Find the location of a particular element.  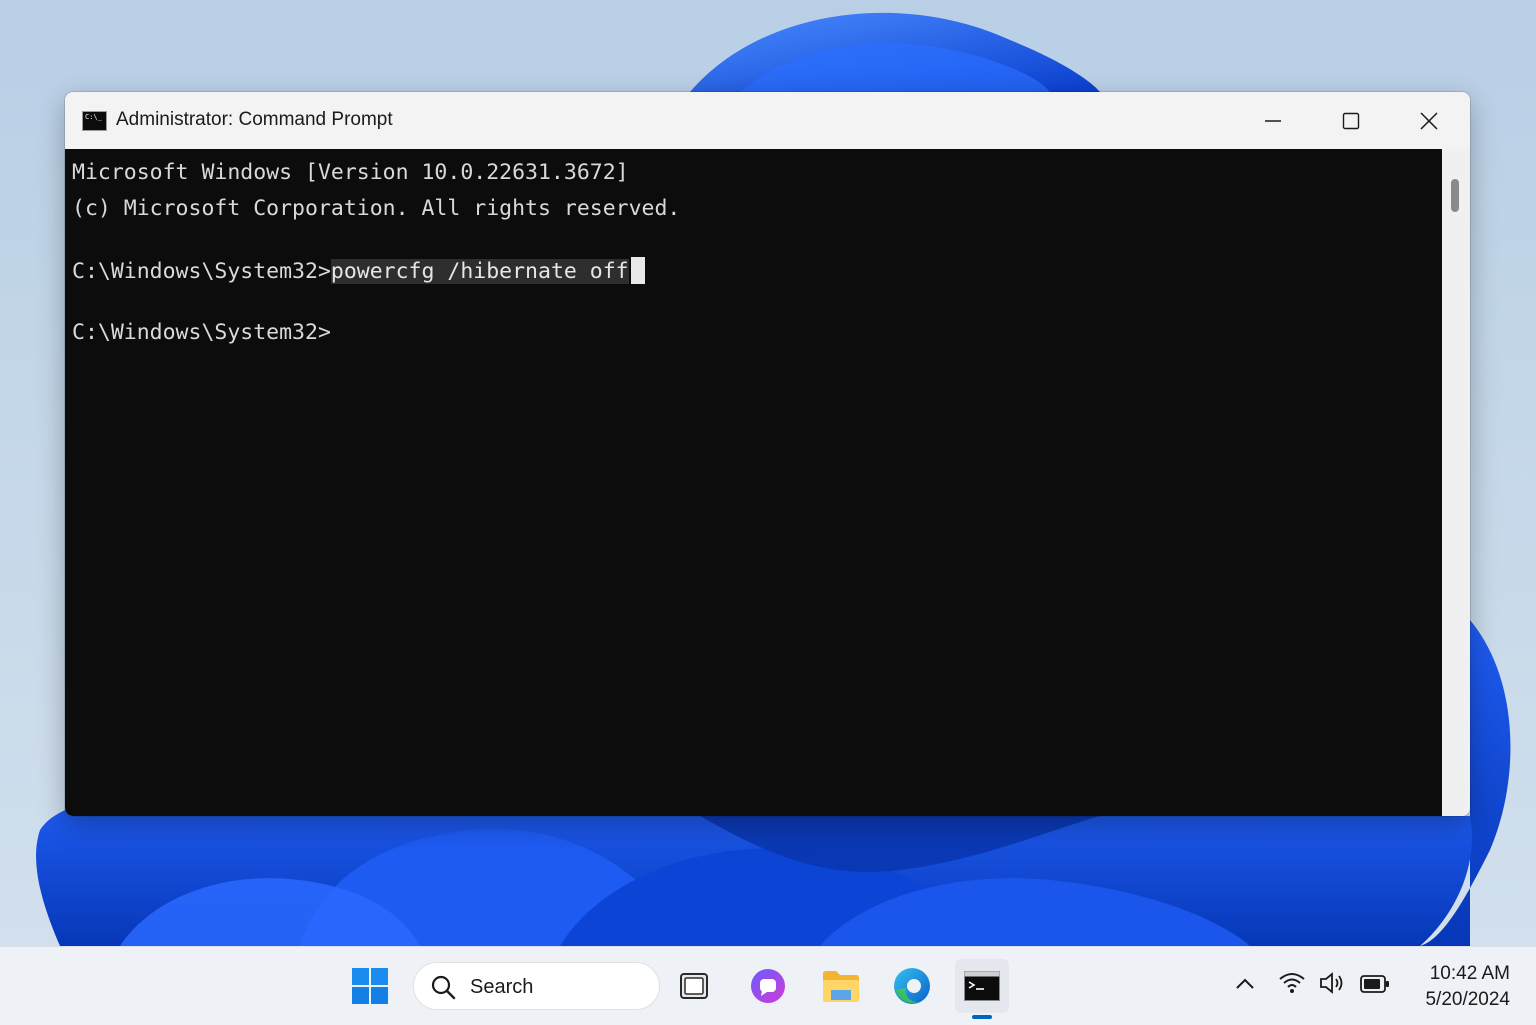

wifi-icon is located at coordinates (1292, 983).